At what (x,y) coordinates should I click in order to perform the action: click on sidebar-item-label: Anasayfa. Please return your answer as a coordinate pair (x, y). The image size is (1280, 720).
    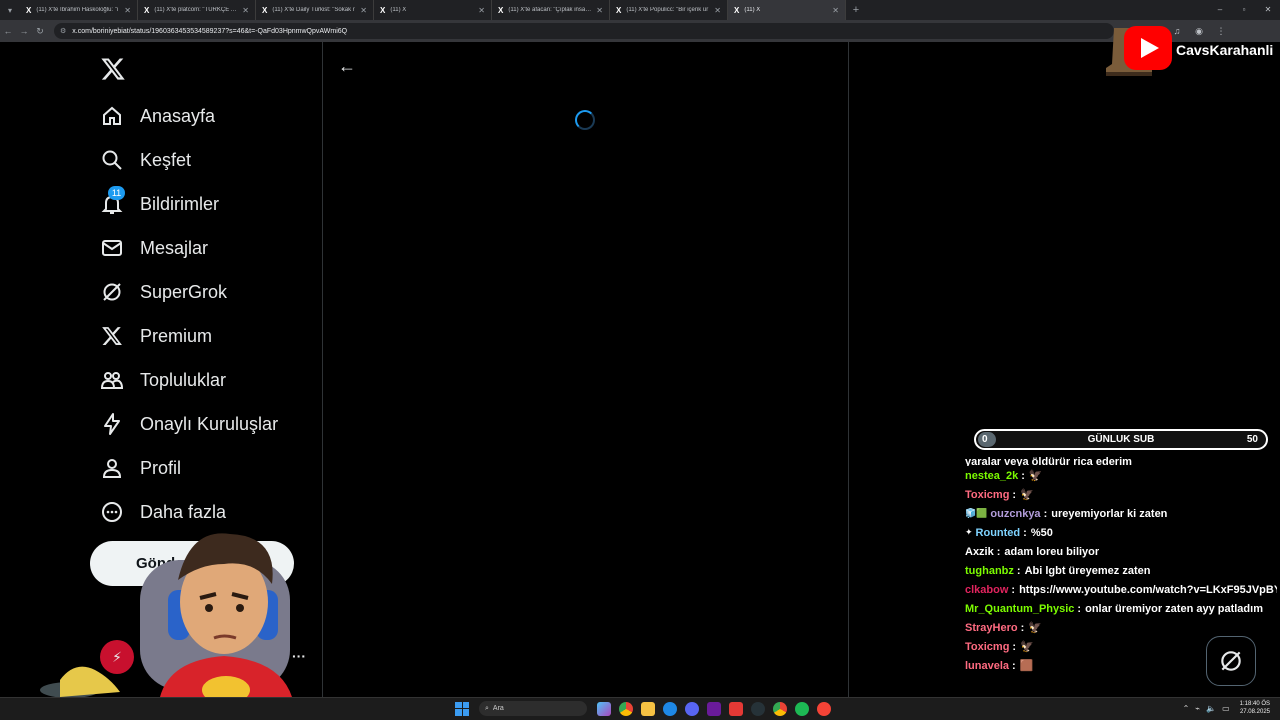
    Looking at the image, I should click on (178, 115).